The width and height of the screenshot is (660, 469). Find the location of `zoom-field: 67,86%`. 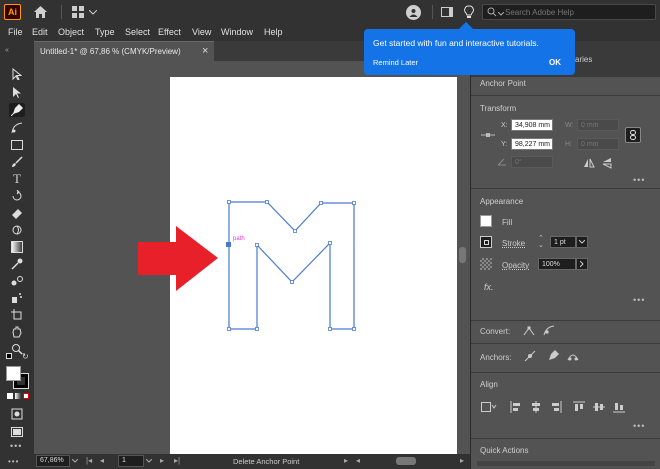

zoom-field: 67,86% is located at coordinates (53, 461).